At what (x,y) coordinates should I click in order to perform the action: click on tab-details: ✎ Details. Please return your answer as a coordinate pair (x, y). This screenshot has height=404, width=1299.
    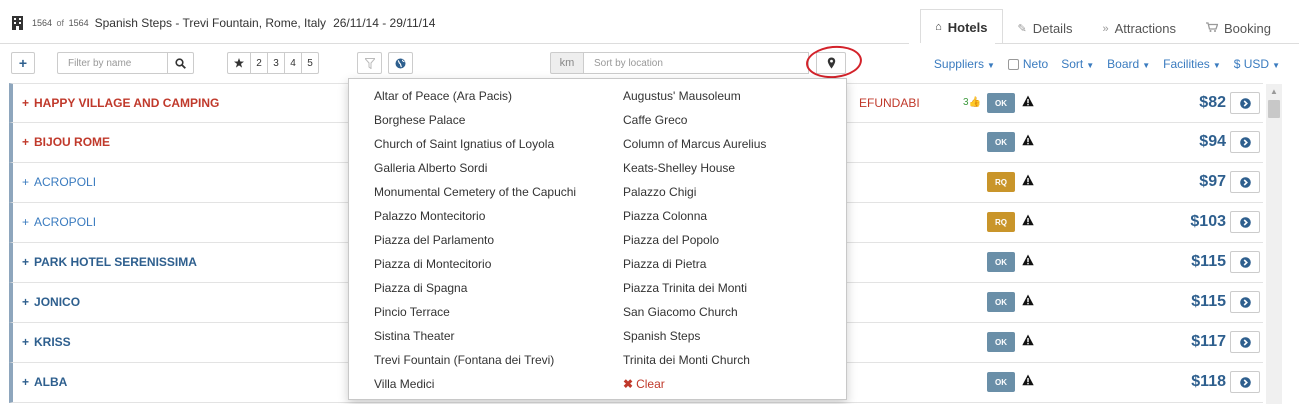
    Looking at the image, I should click on (1045, 28).